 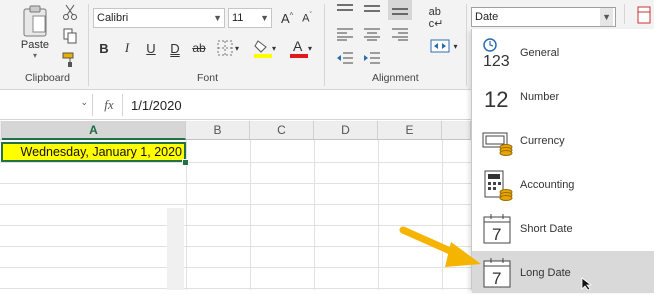 What do you see at coordinates (94, 130) in the screenshot?
I see `column-header-a: A` at bounding box center [94, 130].